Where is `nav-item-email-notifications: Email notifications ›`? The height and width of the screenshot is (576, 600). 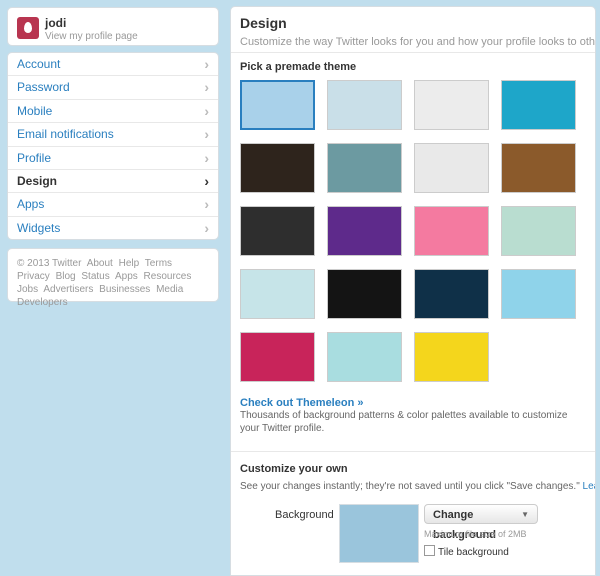 nav-item-email-notifications: Email notifications › is located at coordinates (113, 135).